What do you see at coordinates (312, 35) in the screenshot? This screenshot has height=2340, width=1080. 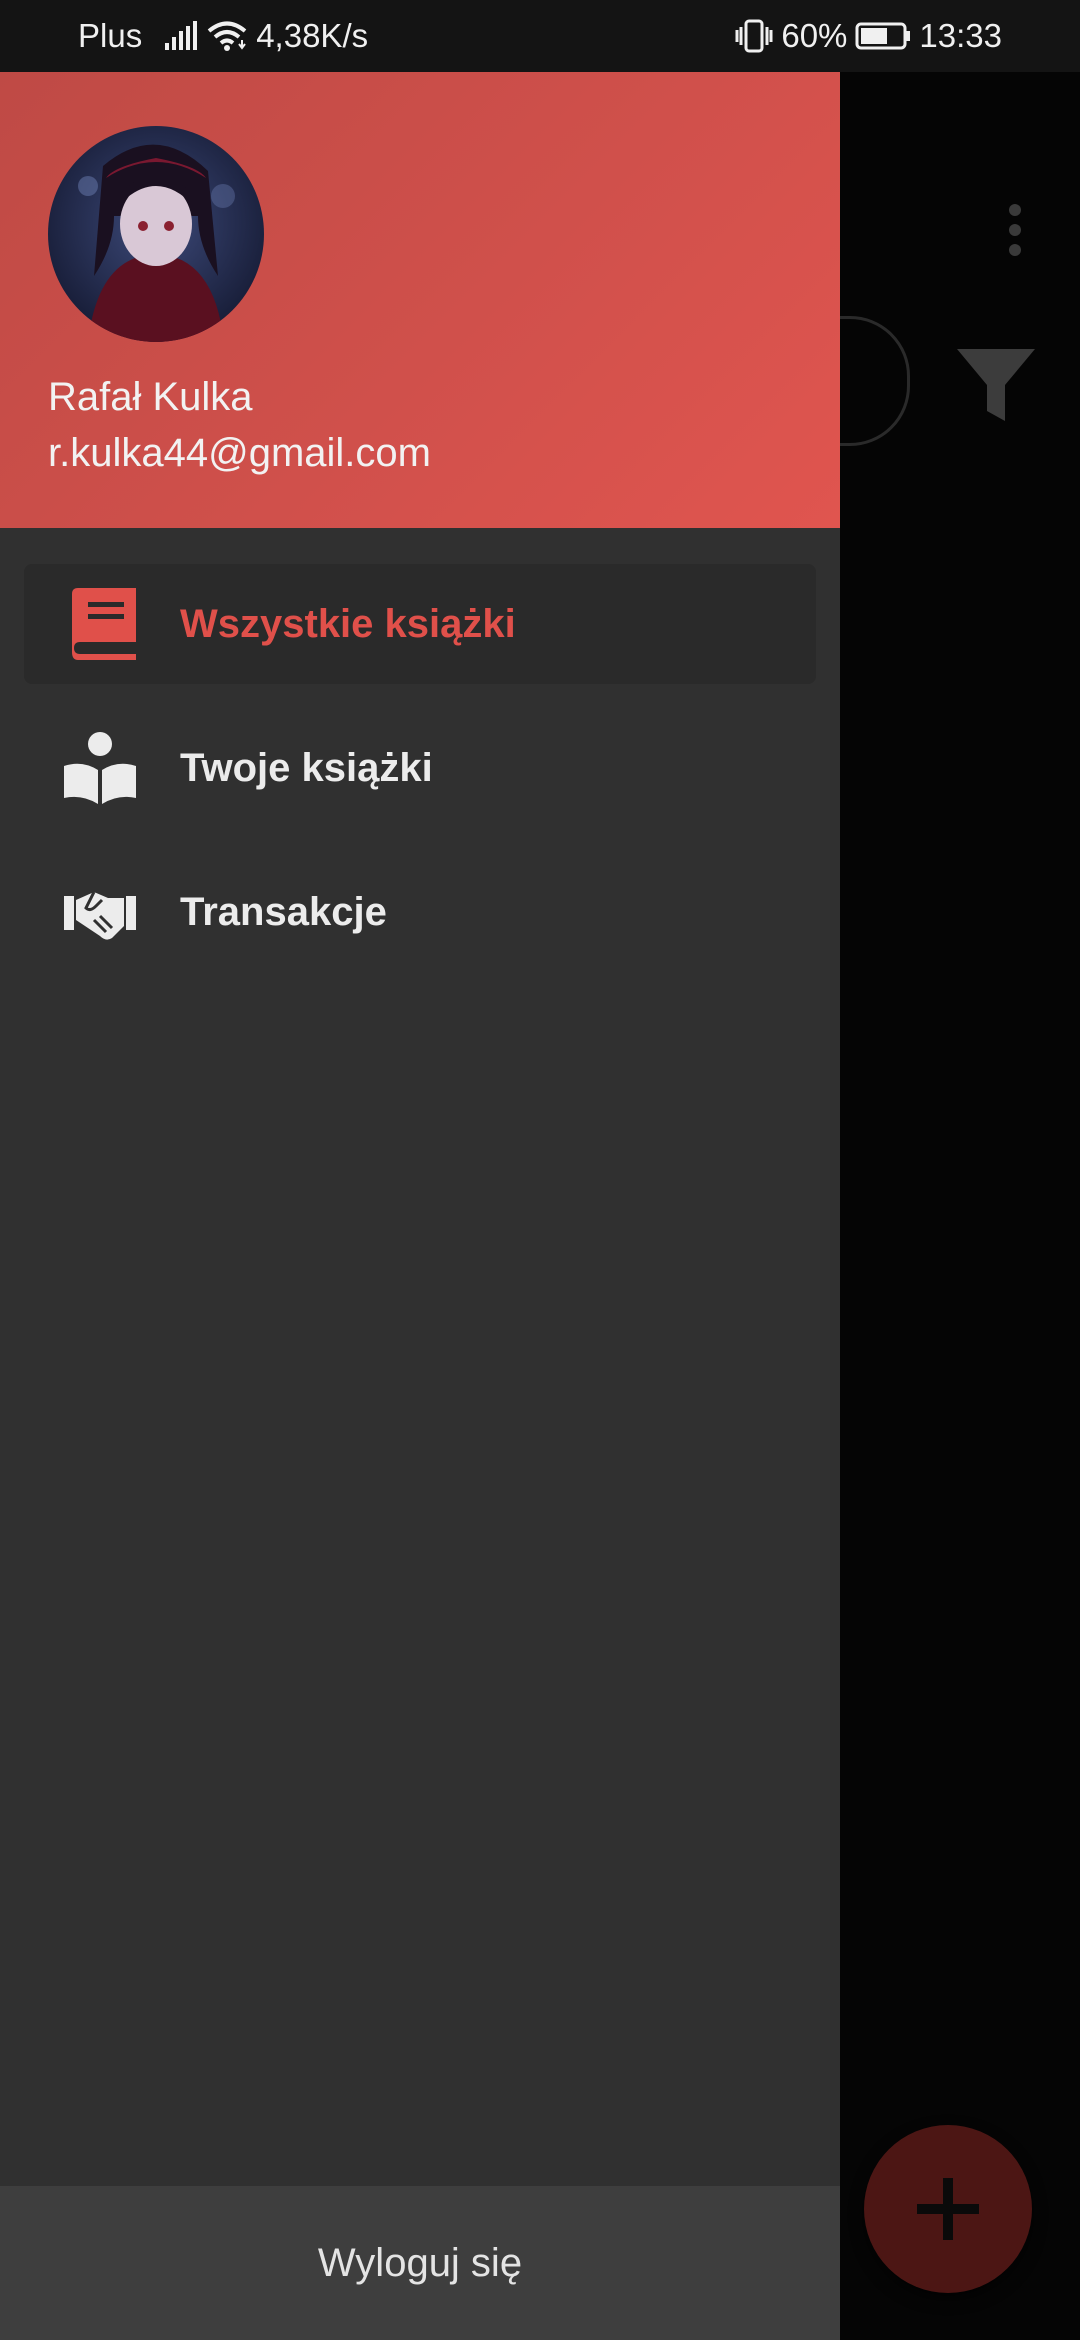 I see `network-speed: 4,38K/s` at bounding box center [312, 35].